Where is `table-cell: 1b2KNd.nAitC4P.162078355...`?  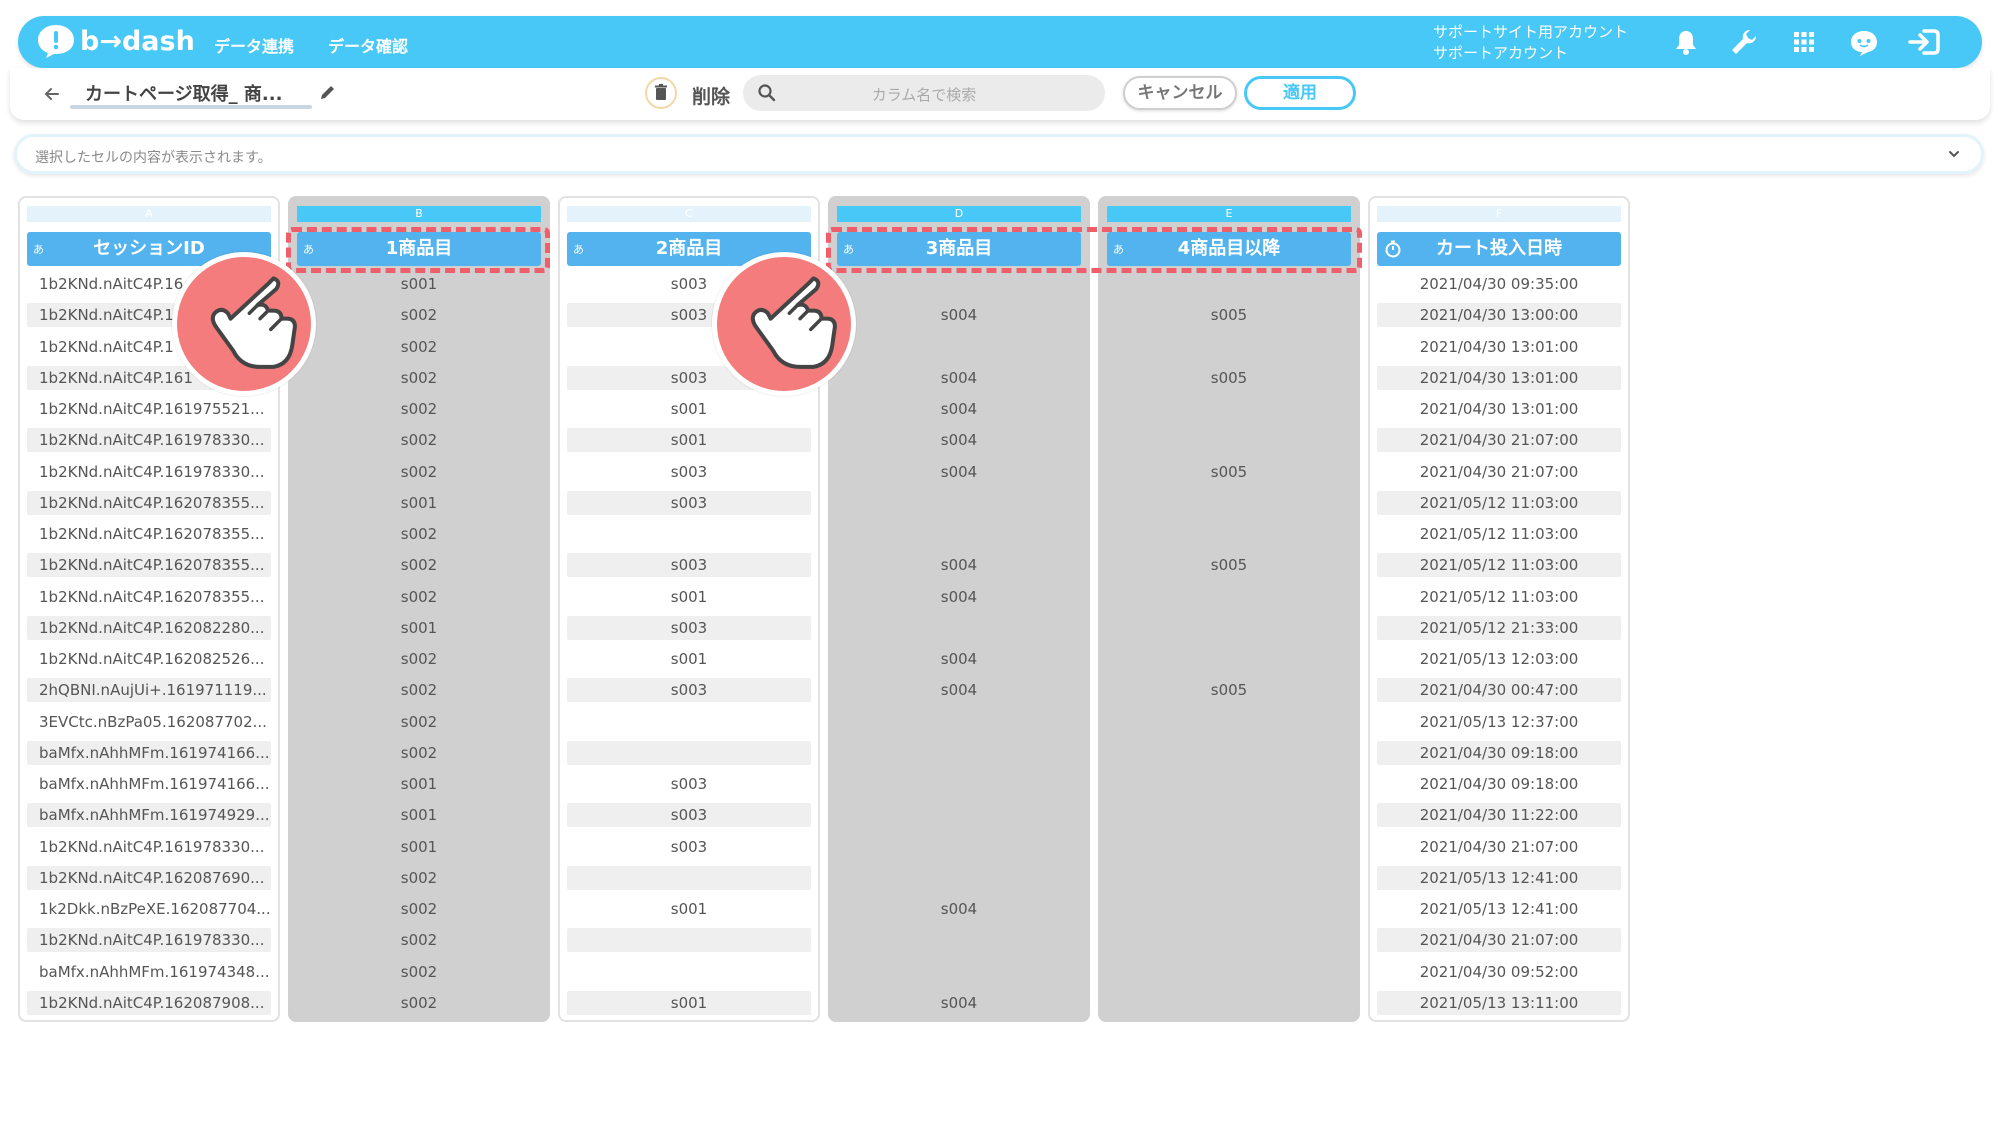
table-cell: 1b2KNd.nAitC4P.162078355... is located at coordinates (149, 597).